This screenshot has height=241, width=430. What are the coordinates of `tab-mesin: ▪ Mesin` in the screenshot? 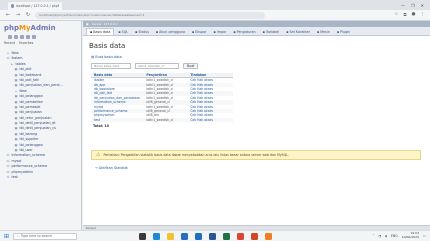 It's located at (323, 31).